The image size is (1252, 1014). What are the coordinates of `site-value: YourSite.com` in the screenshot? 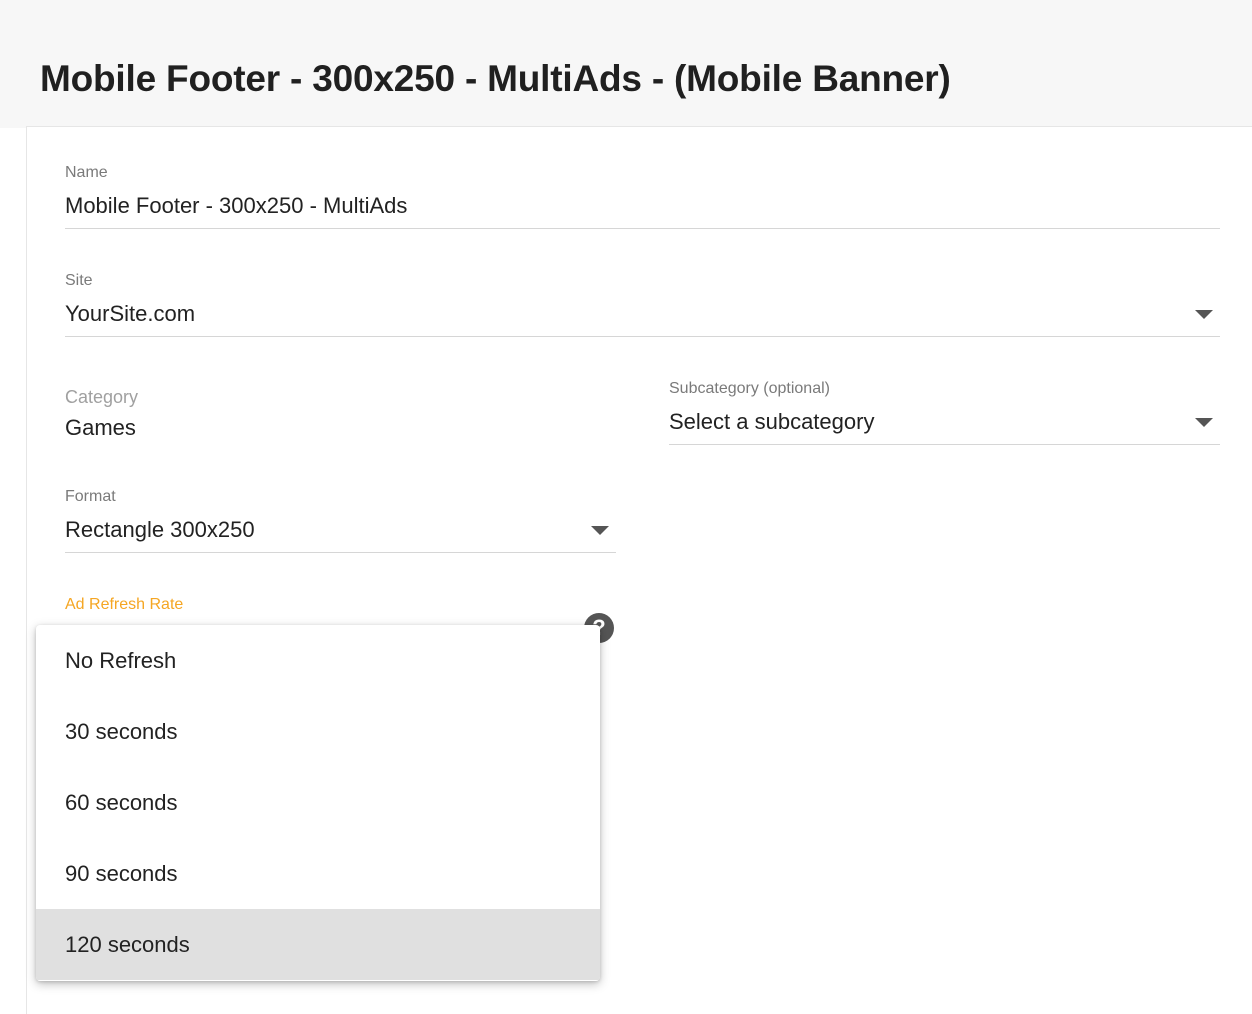 It's located at (130, 314).